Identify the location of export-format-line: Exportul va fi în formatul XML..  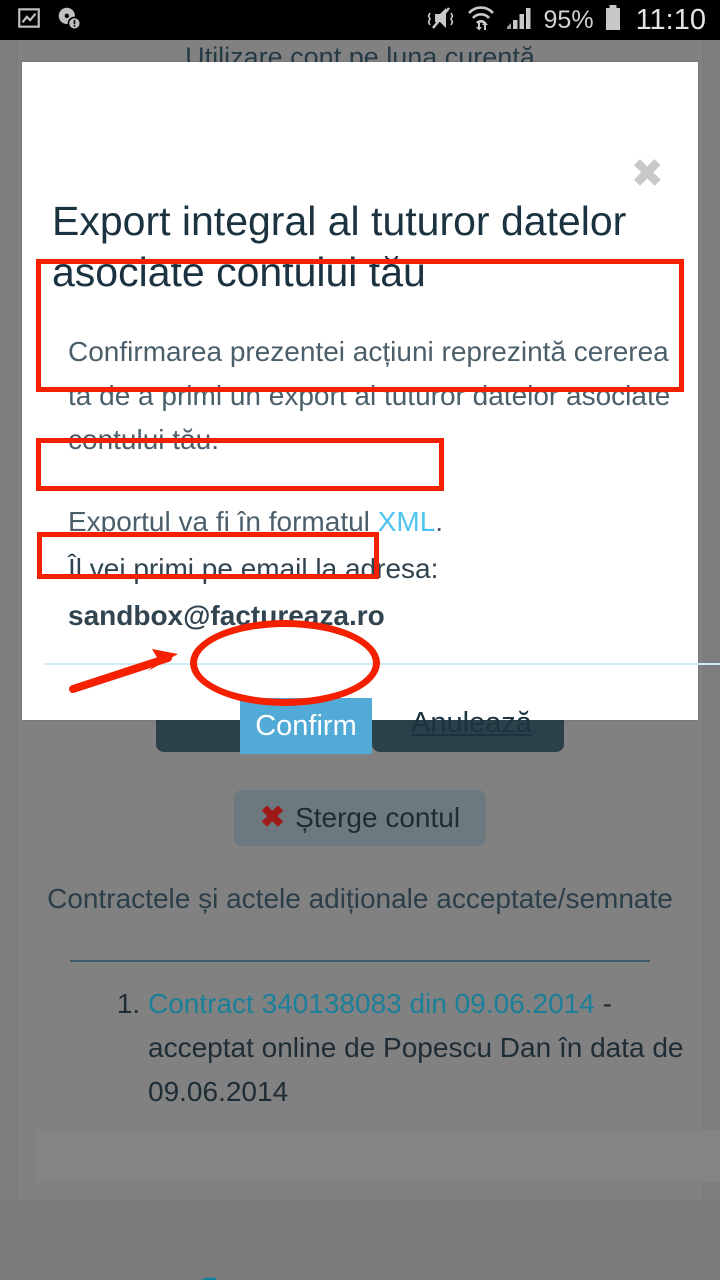
(255, 522).